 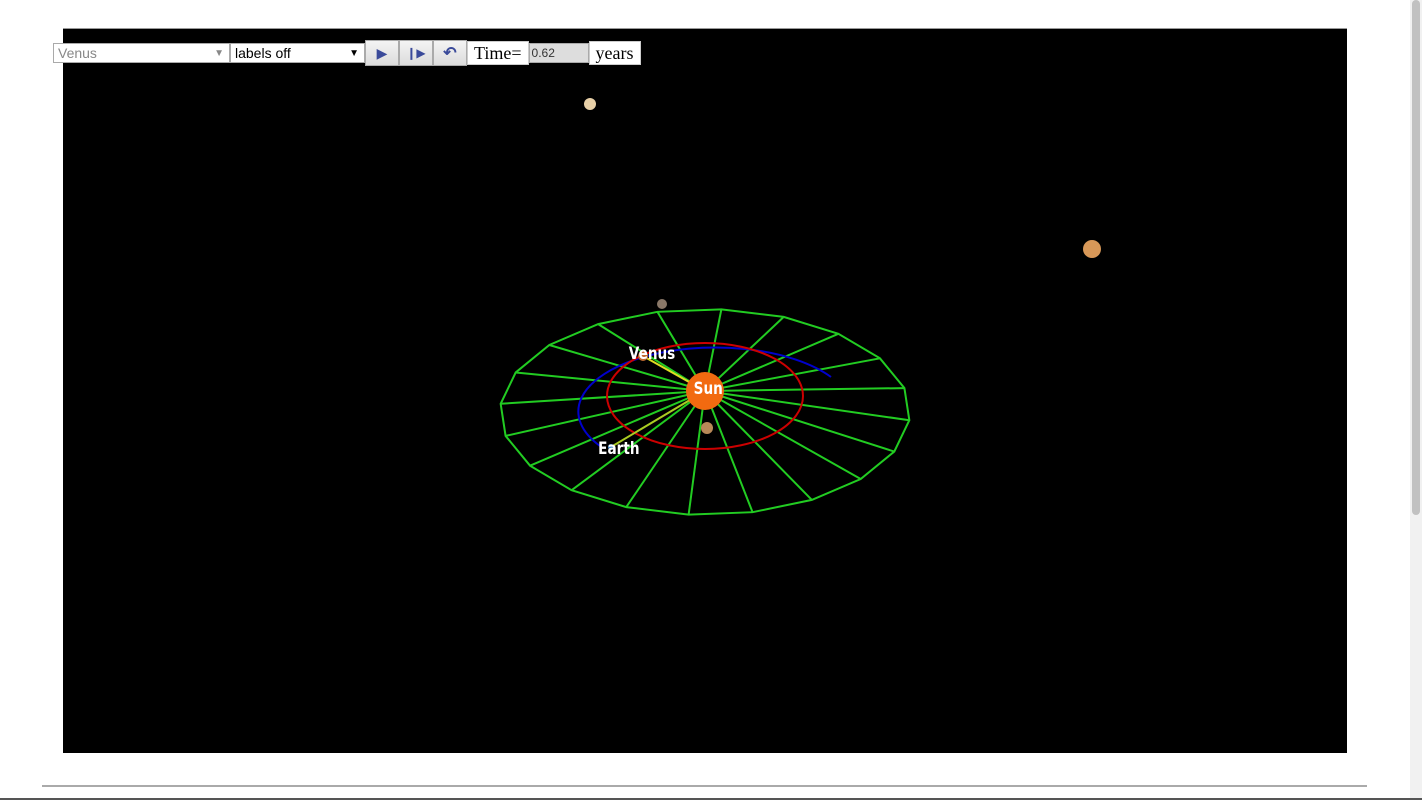 I want to click on step-button: ❙▶, so click(x=416, y=53).